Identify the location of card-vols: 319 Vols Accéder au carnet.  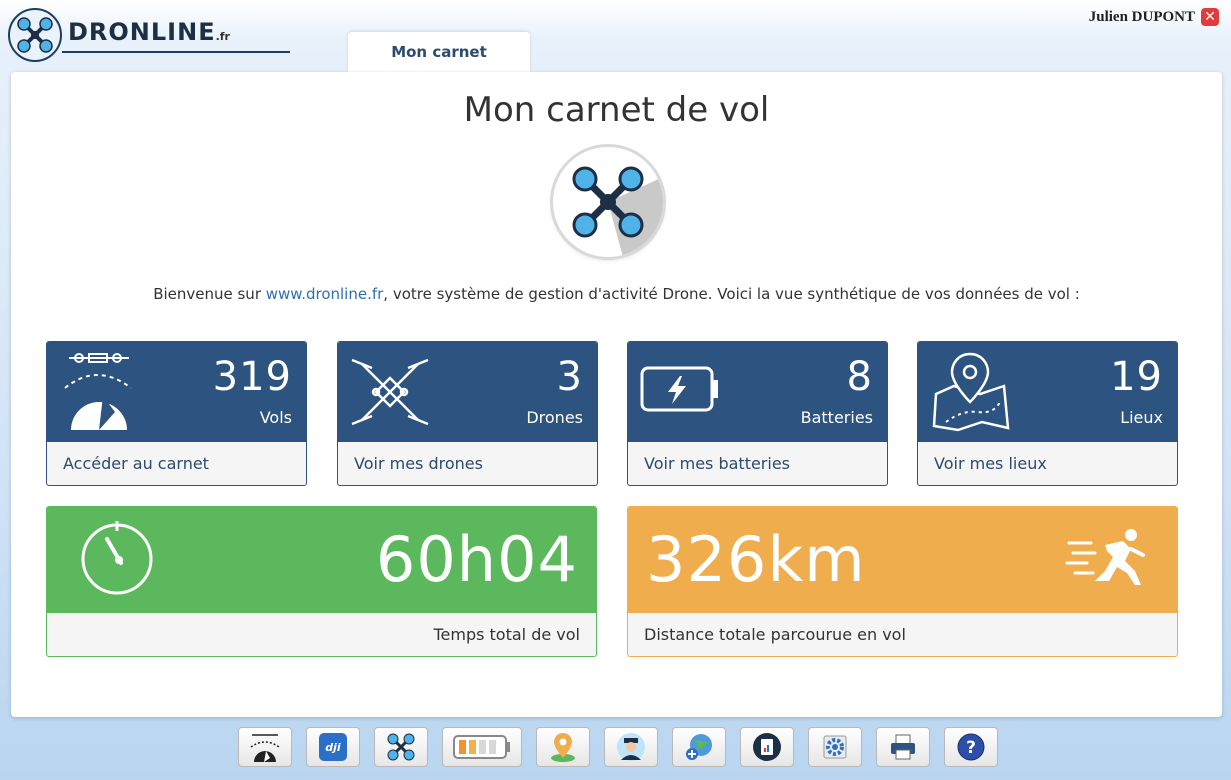
(176, 413).